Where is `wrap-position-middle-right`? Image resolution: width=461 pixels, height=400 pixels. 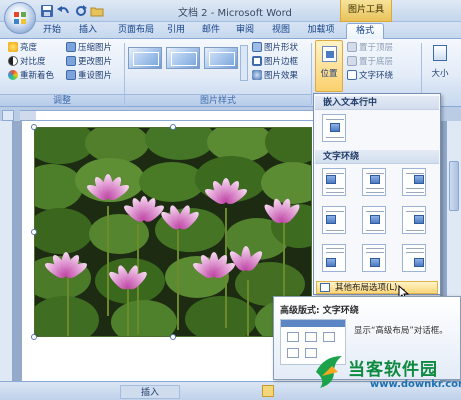
wrap-position-middle-right is located at coordinates (414, 220).